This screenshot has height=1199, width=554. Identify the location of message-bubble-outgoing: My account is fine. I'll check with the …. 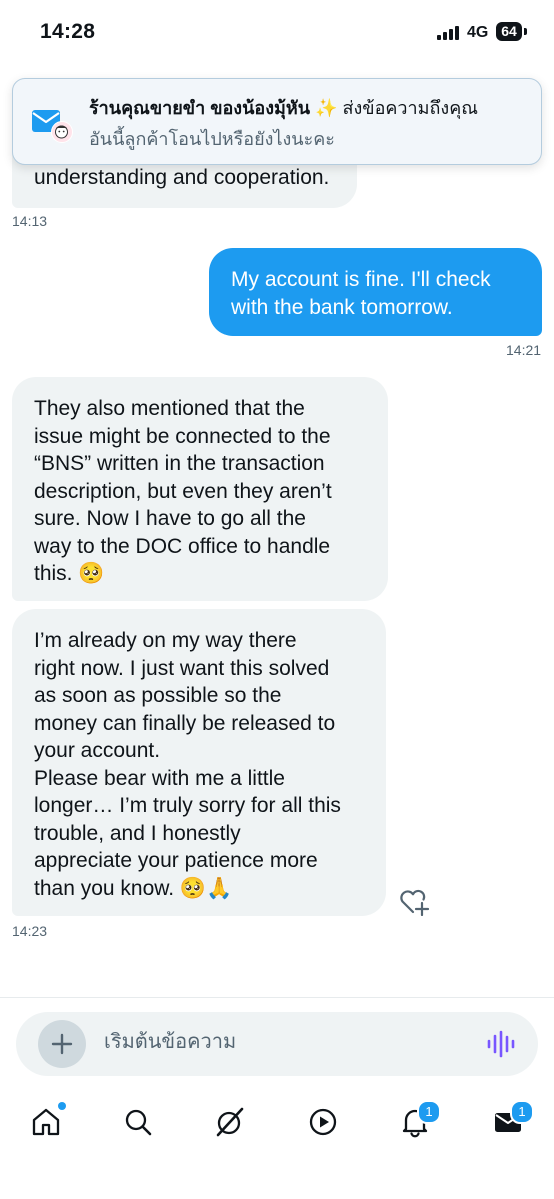
(375, 292).